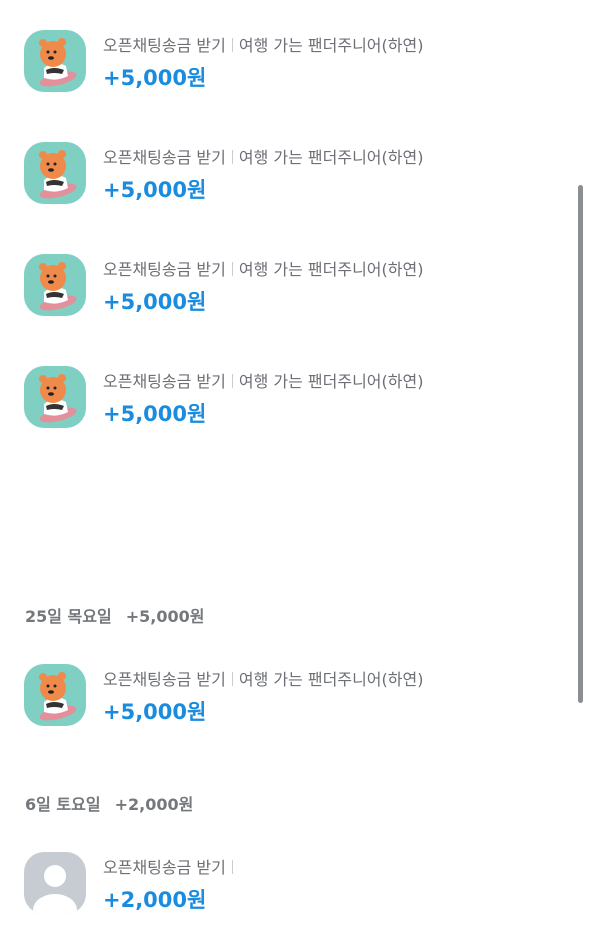 This screenshot has width=589, height=942. Describe the element at coordinates (55, 883) in the screenshot. I see `default-profile-avatar-icon` at that location.